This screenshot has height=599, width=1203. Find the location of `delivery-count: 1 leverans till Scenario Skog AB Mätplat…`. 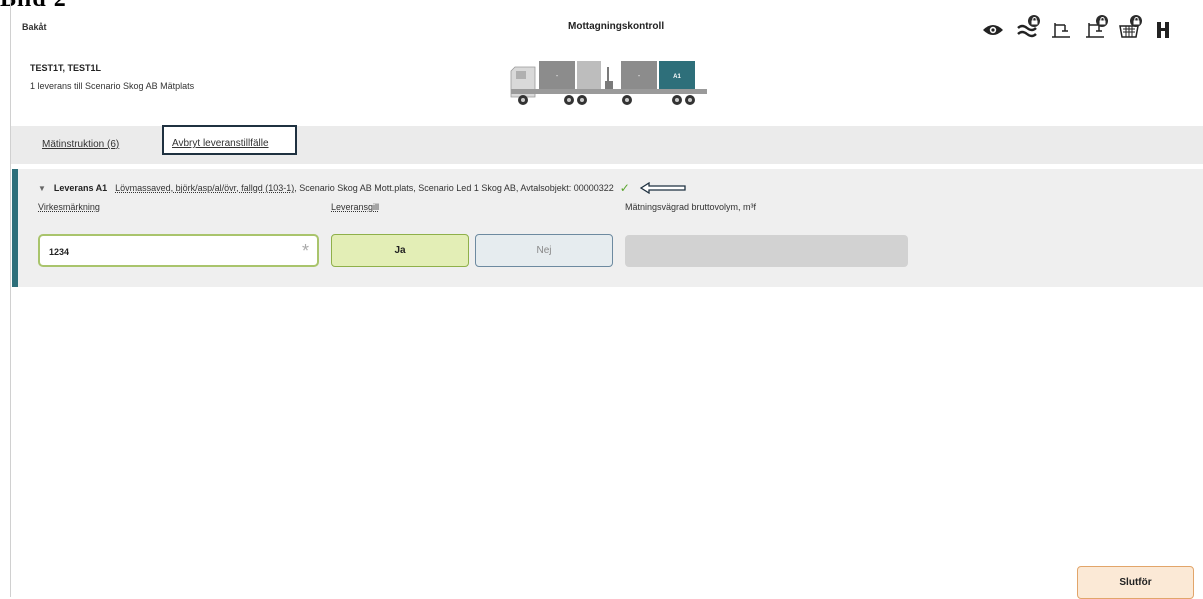

delivery-count: 1 leverans till Scenario Skog AB Mätplat… is located at coordinates (112, 86).